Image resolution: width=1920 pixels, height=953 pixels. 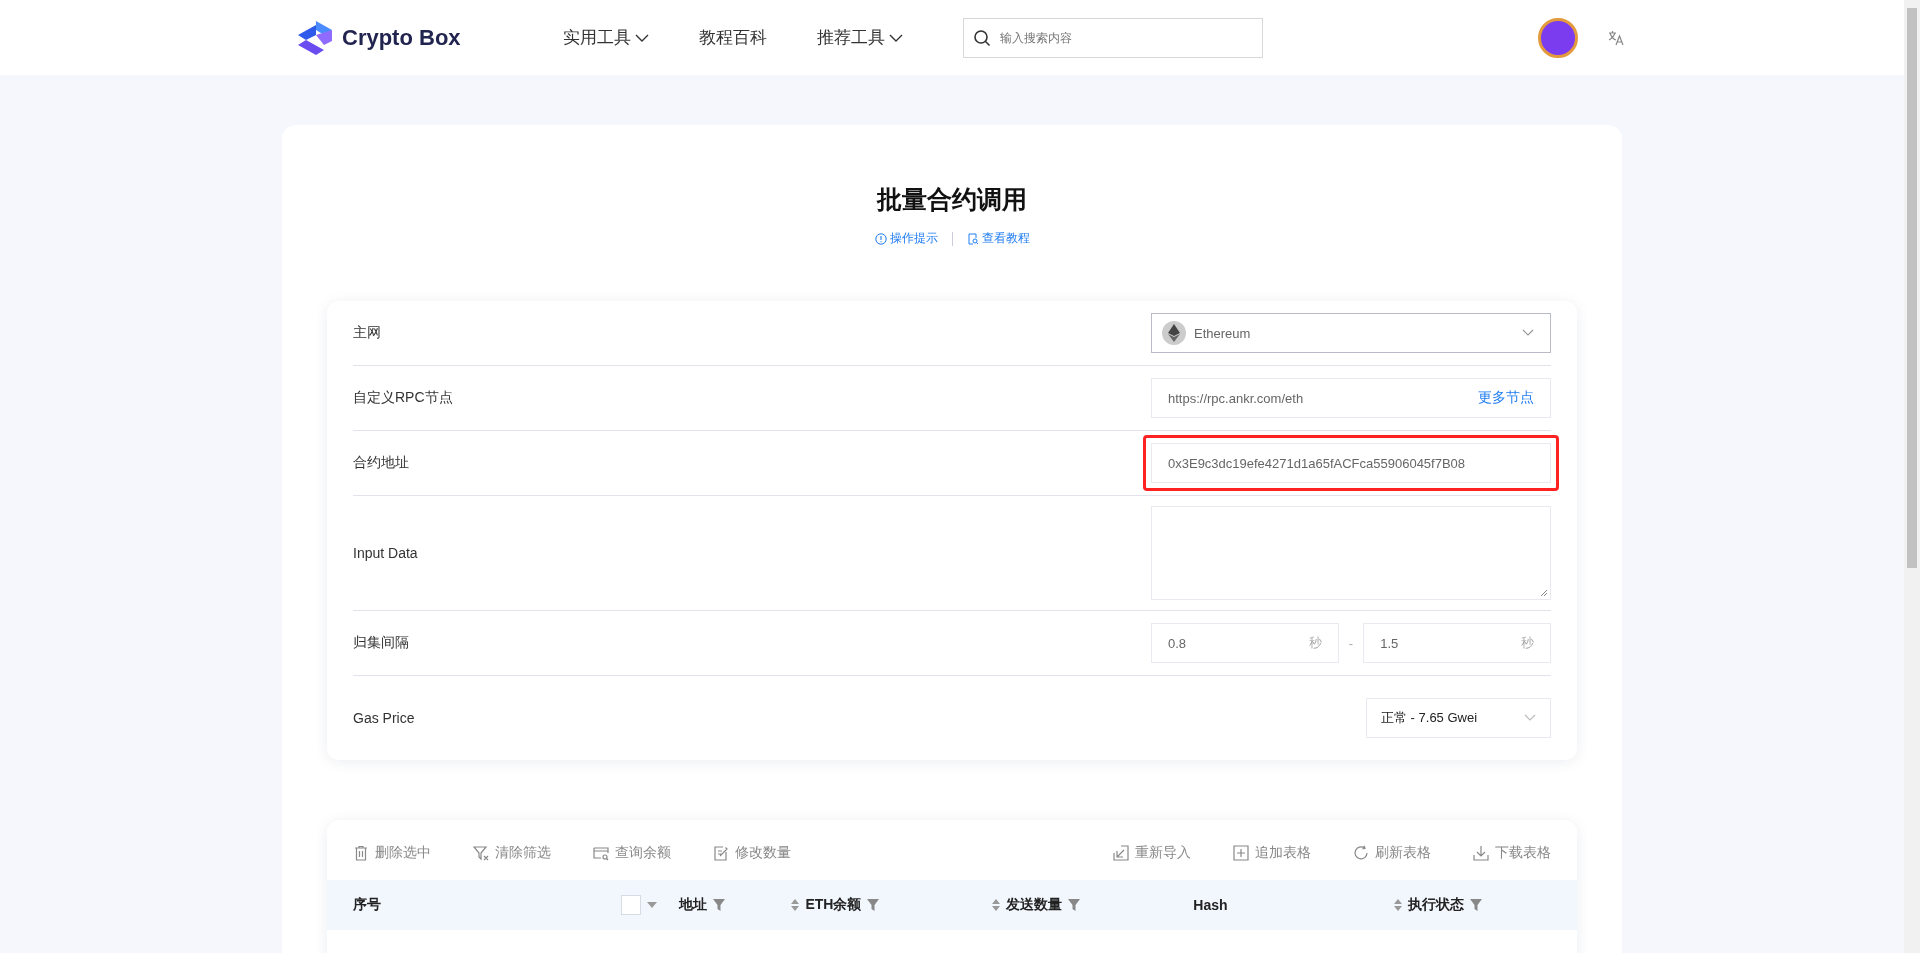 What do you see at coordinates (1912, 476) in the screenshot?
I see `scrollbar` at bounding box center [1912, 476].